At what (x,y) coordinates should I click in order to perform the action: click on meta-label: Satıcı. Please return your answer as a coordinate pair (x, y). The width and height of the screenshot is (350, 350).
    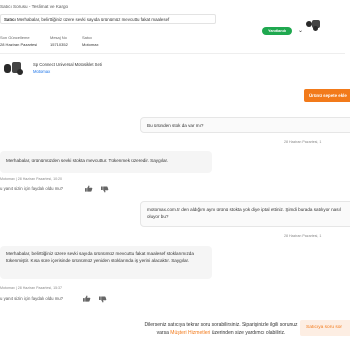
    Looking at the image, I should click on (87, 37).